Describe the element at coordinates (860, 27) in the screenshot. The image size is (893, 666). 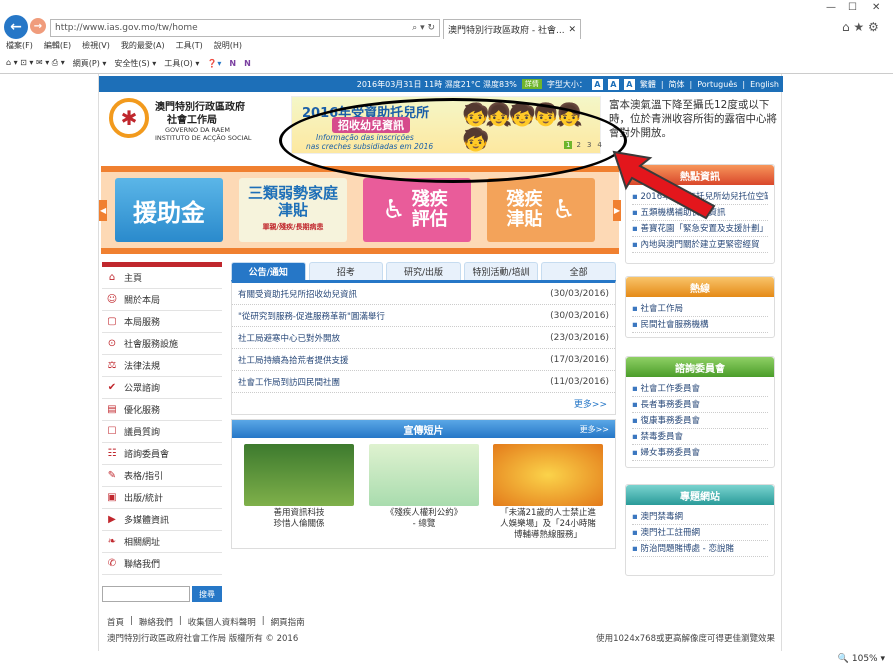
I see `home-star-gear-icons: ⌂ ★ ⚙` at that location.